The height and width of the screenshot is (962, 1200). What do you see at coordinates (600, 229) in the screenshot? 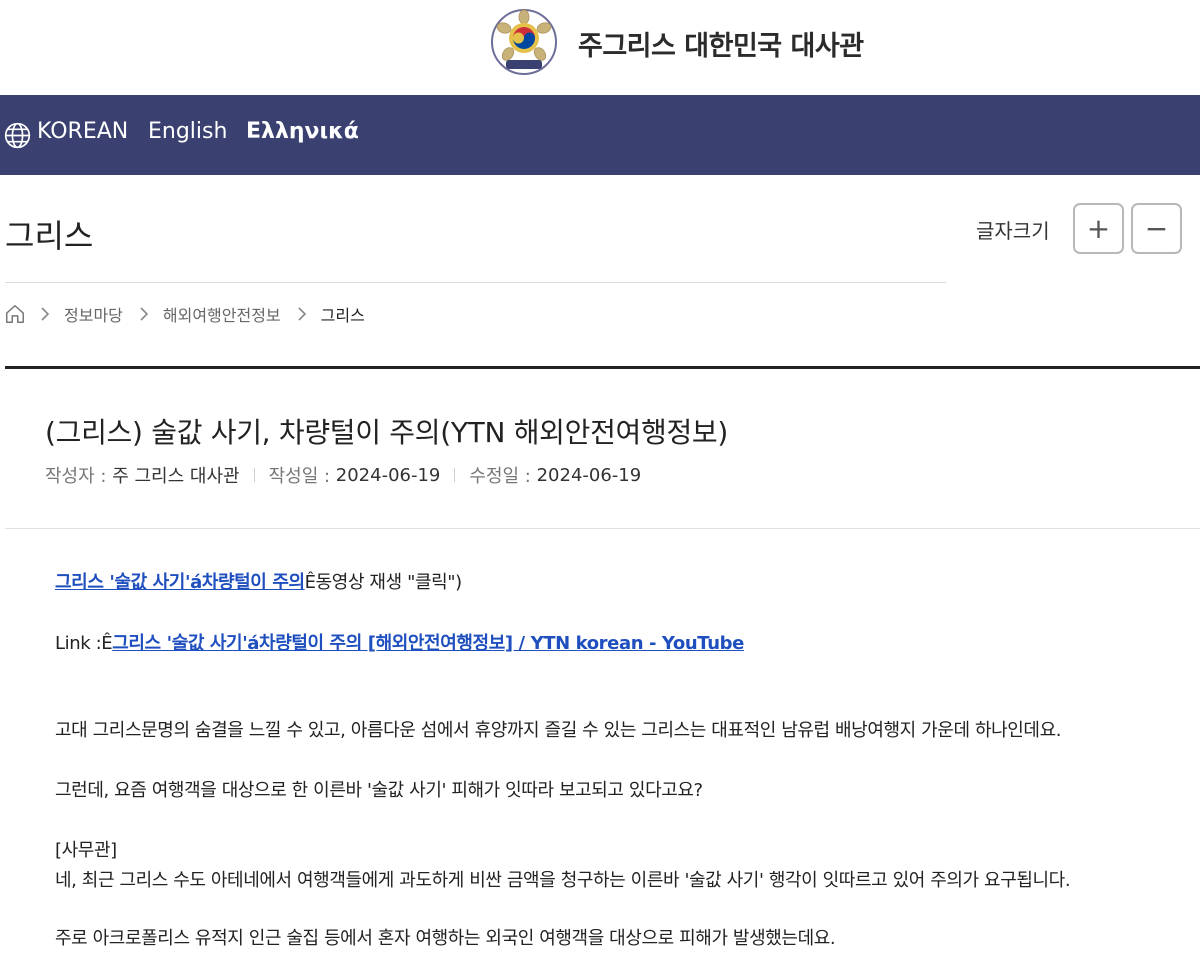
I see `page-title-row: 그리스 글자크기 + −` at bounding box center [600, 229].